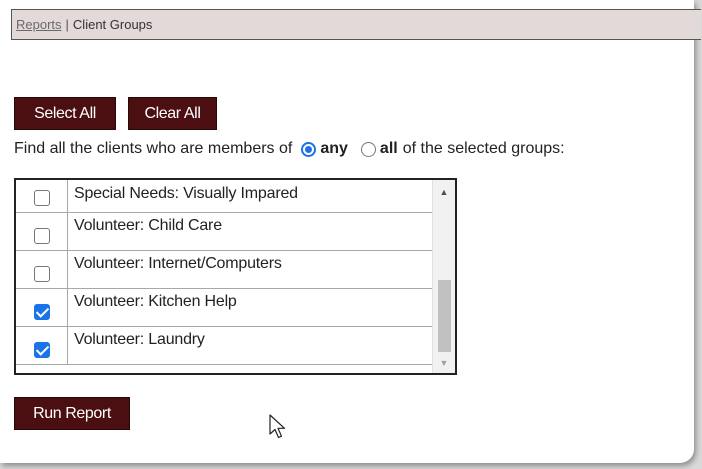 This screenshot has height=469, width=702. What do you see at coordinates (186, 193) in the screenshot?
I see `group-label: Special Needs: Visually Impared` at bounding box center [186, 193].